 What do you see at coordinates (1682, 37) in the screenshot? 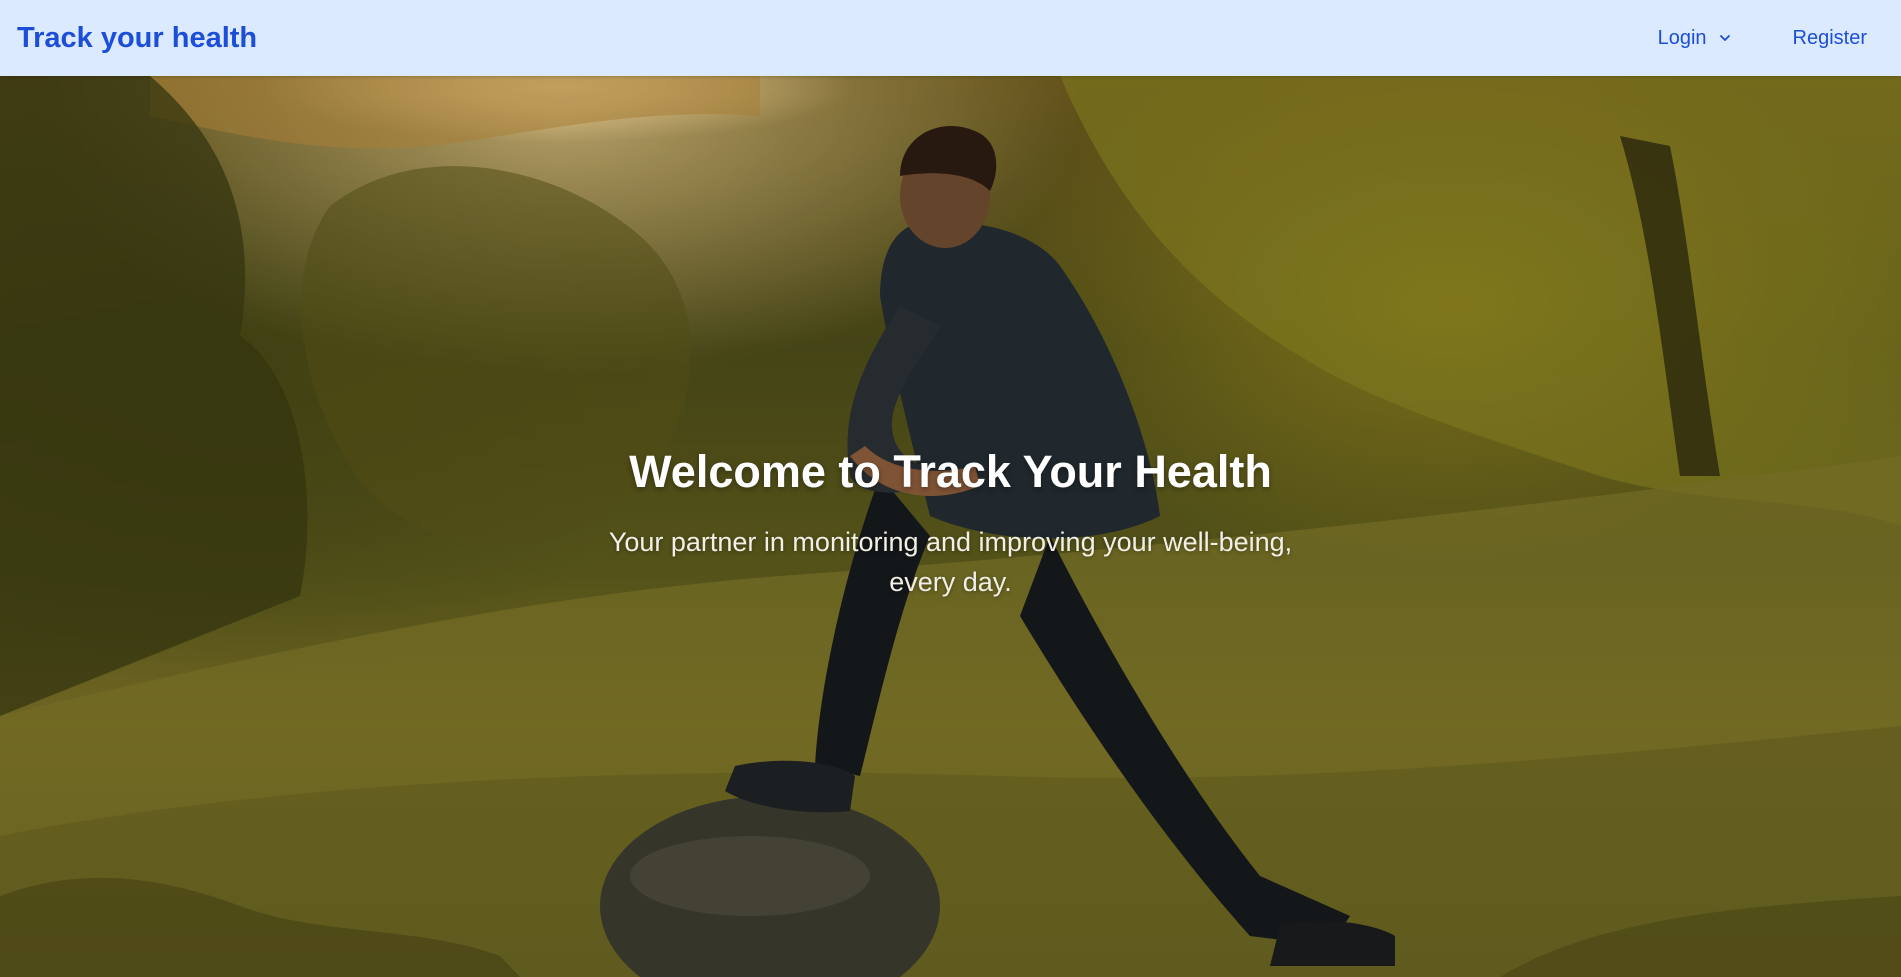
I see `login-label: Login` at bounding box center [1682, 37].